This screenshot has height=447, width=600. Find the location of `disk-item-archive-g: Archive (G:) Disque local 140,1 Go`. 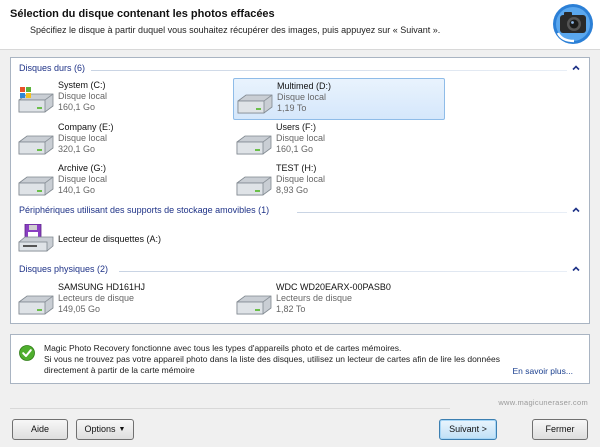

disk-item-archive-g: Archive (G:) Disque local 140,1 Go is located at coordinates (121, 182).